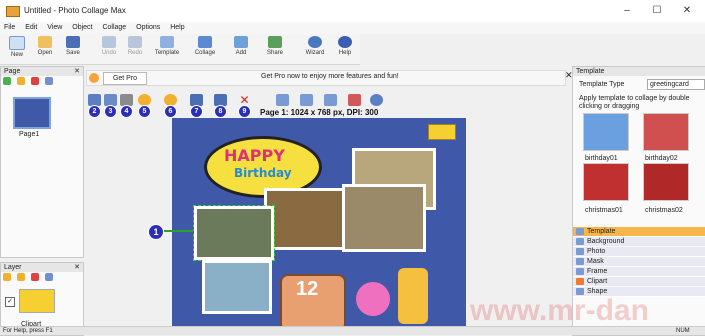  What do you see at coordinates (20, 277) in the screenshot?
I see `layer-down-icon` at bounding box center [20, 277].